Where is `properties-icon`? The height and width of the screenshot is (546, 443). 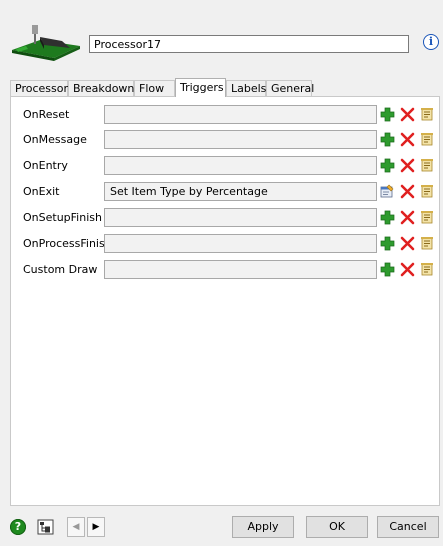
properties-icon is located at coordinates (387, 191).